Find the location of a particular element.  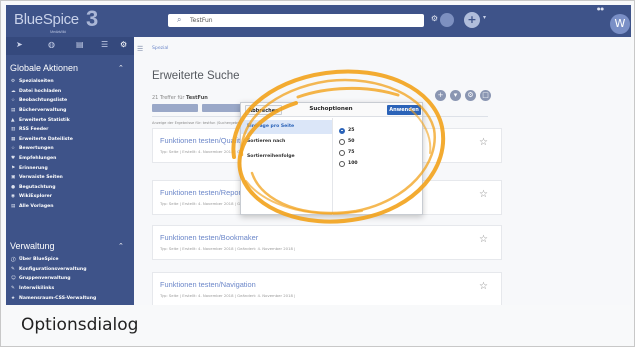

radio-label: 25 is located at coordinates (351, 130).